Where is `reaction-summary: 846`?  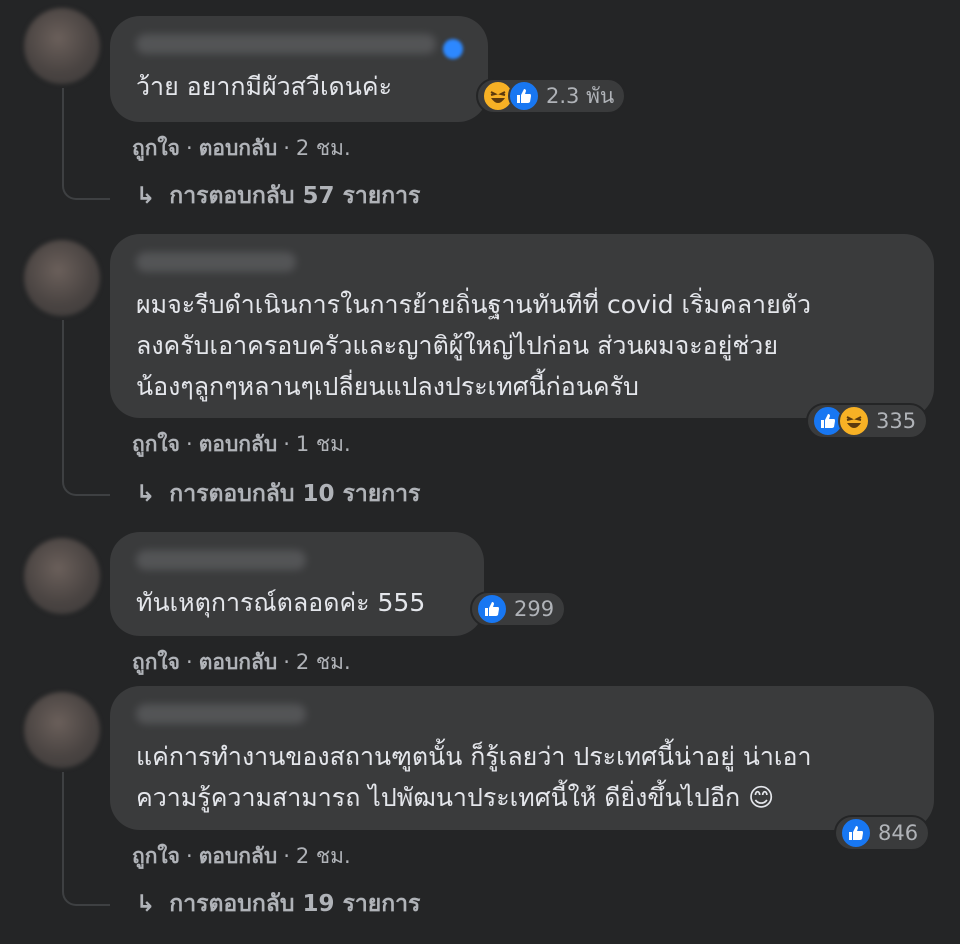 reaction-summary: 846 is located at coordinates (882, 833).